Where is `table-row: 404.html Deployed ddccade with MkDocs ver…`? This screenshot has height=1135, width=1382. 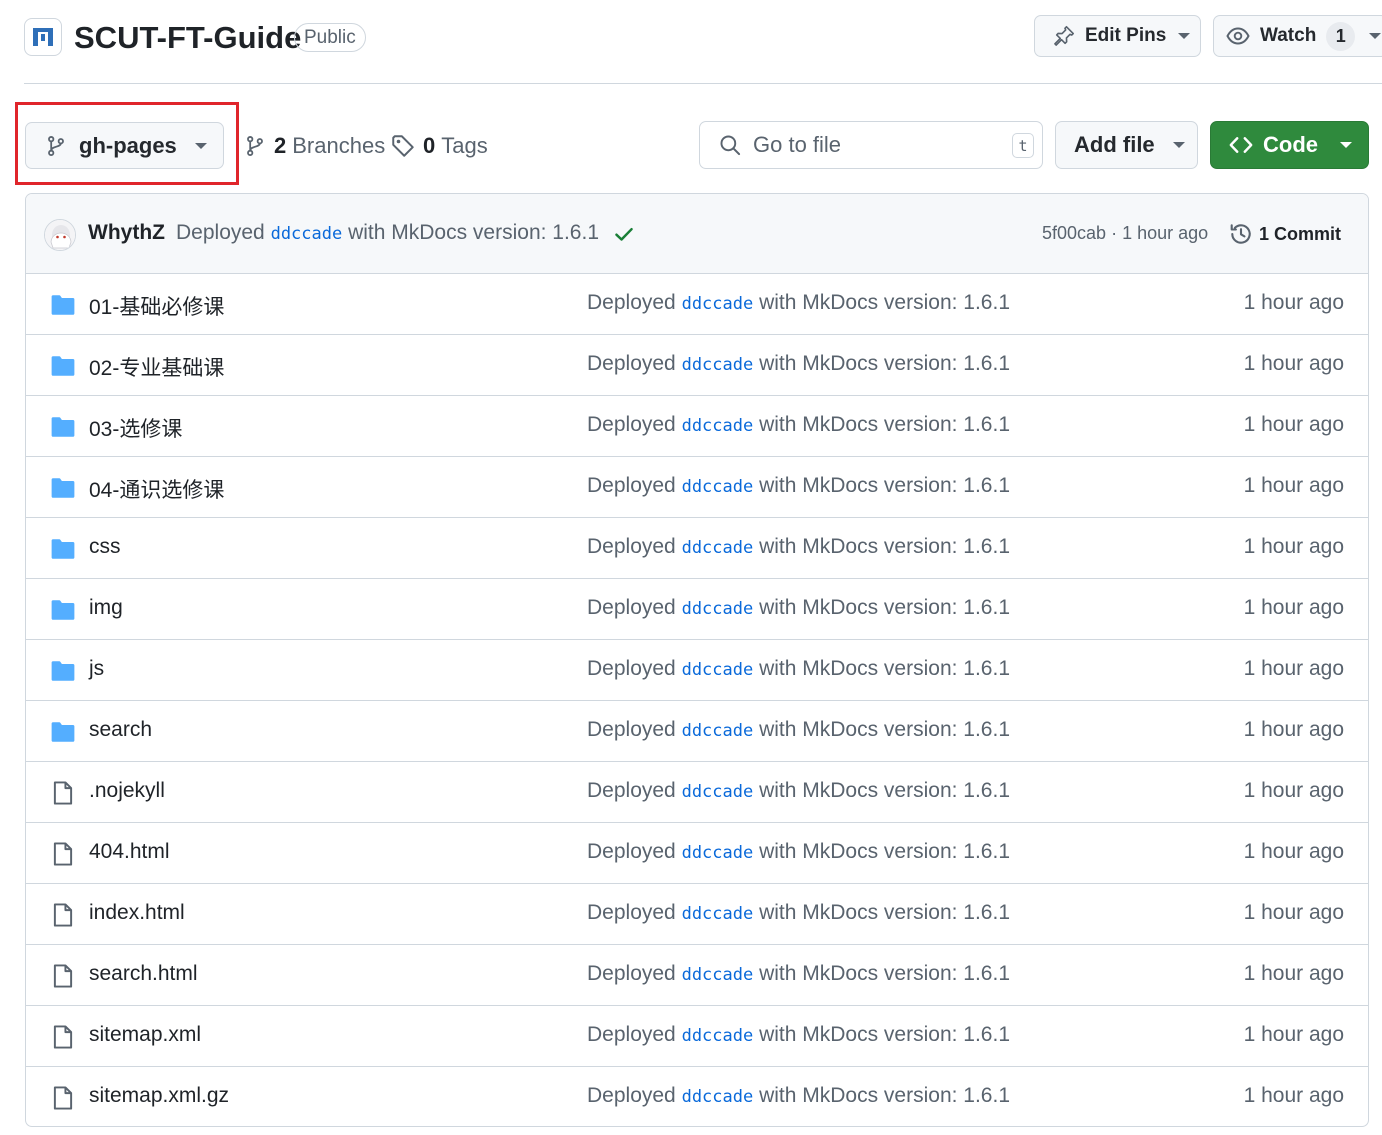 table-row: 404.html Deployed ddccade with MkDocs ver… is located at coordinates (697, 853).